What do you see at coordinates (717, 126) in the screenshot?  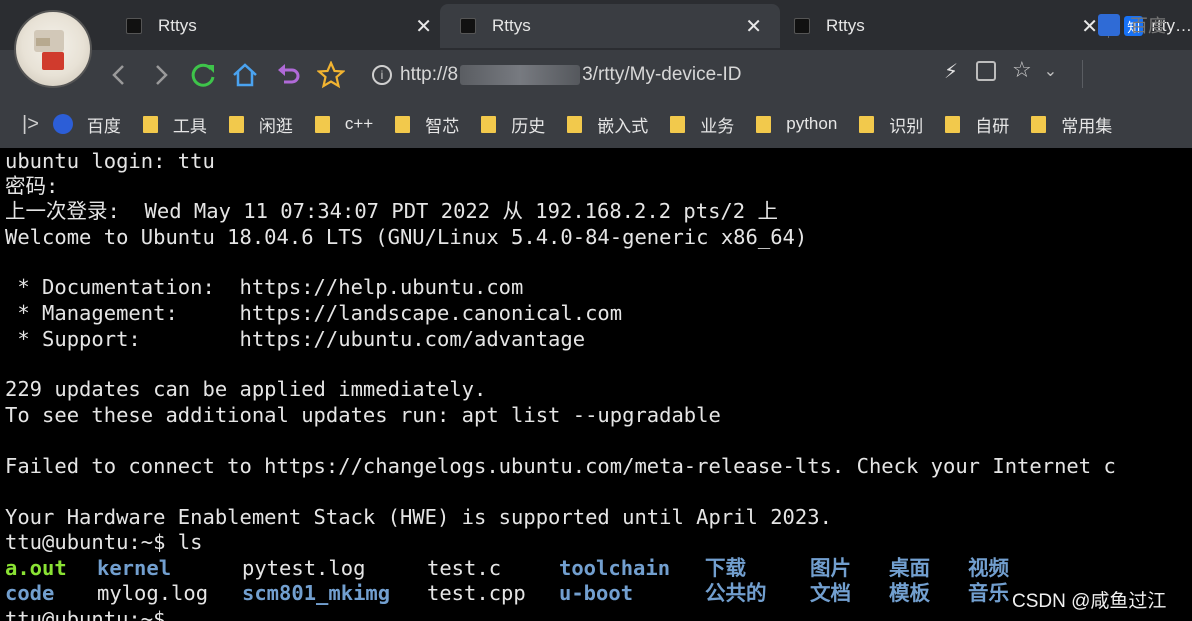 I see `bookmark-label: 业务` at bounding box center [717, 126].